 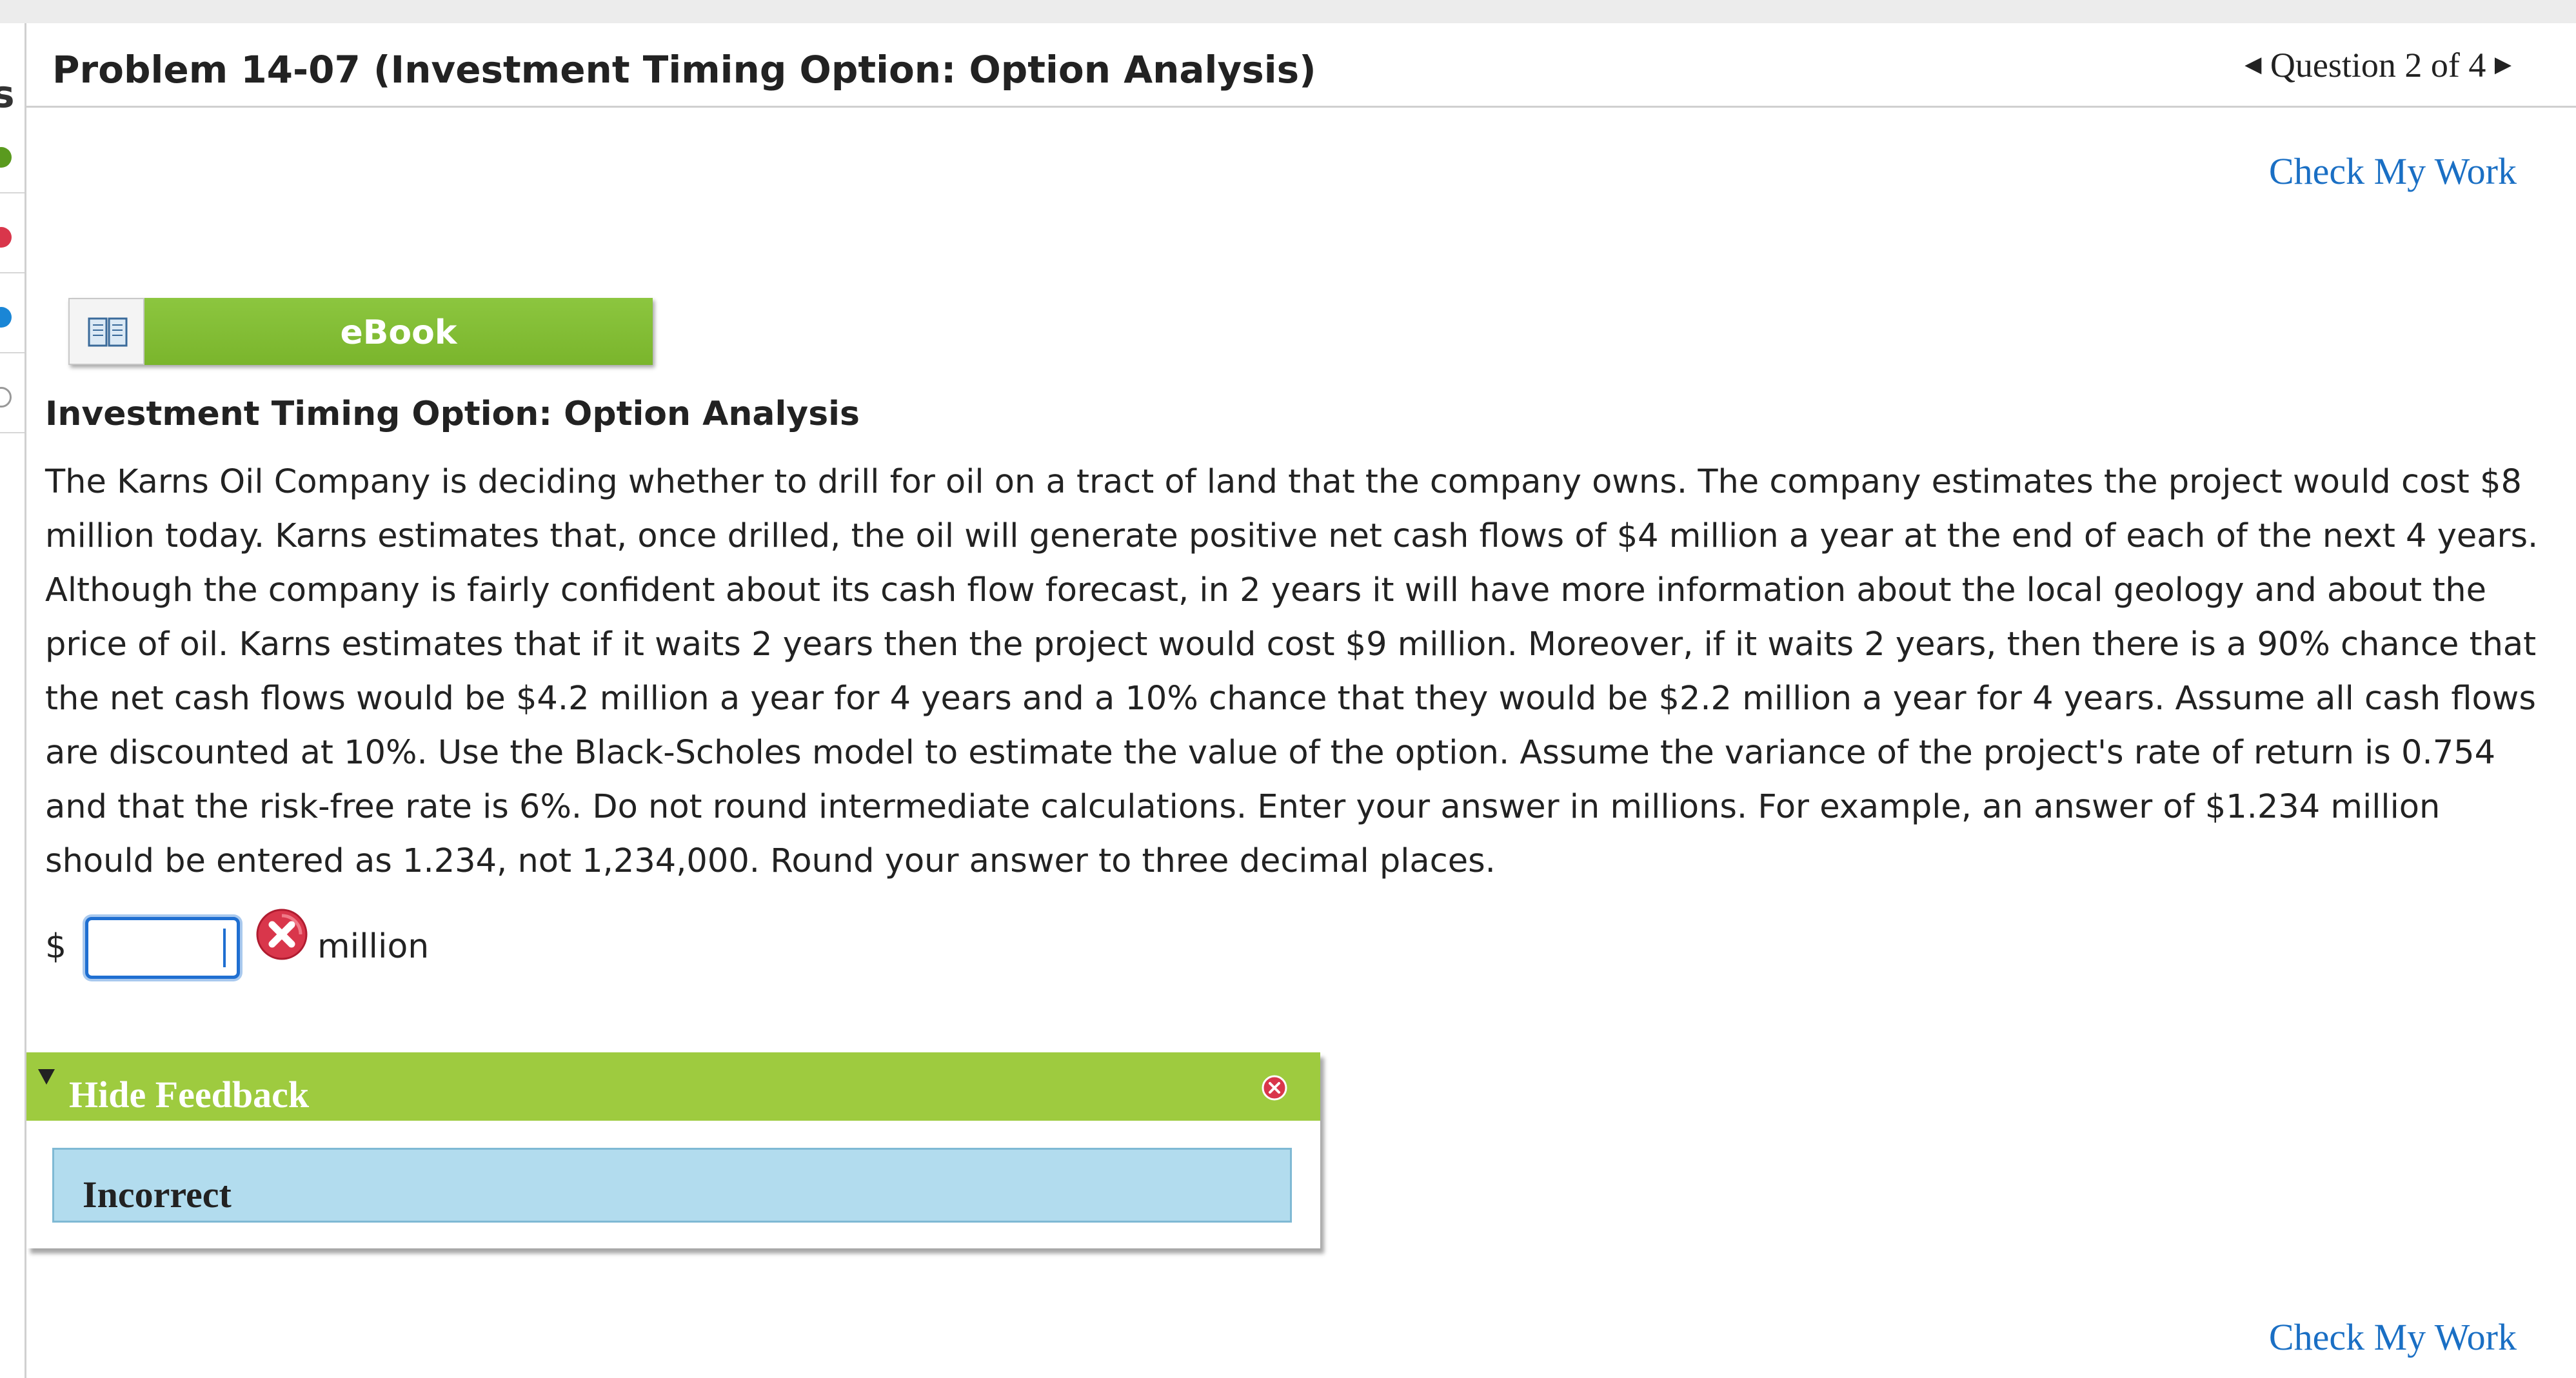 I want to click on ebook-label: eBook, so click(x=399, y=332).